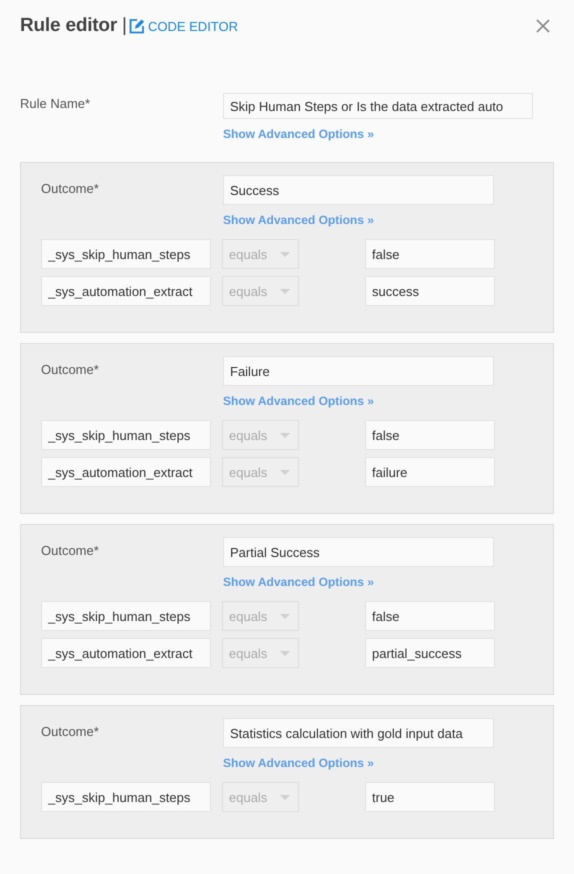 The height and width of the screenshot is (874, 574). I want to click on outcome-field: Partial Success, so click(358, 552).